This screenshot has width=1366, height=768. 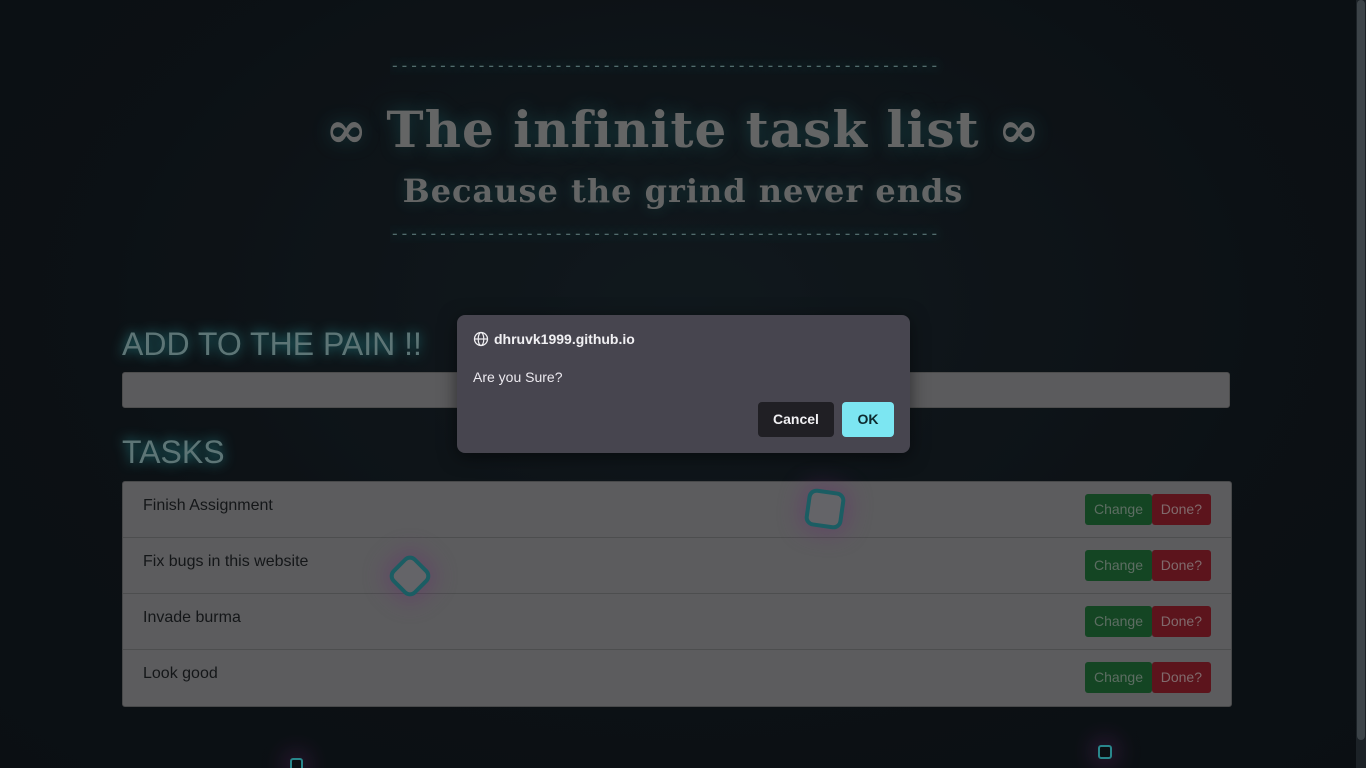 What do you see at coordinates (518, 377) in the screenshot?
I see `dialog-message: Are you Sure?` at bounding box center [518, 377].